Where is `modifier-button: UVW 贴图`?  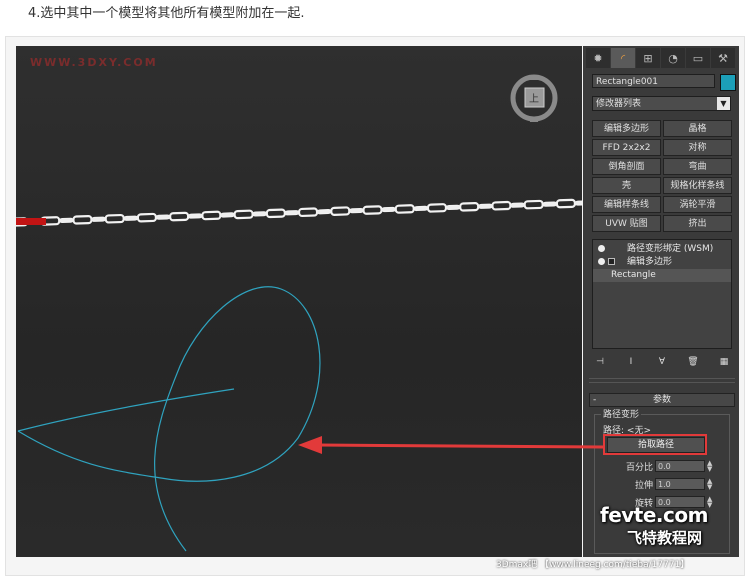
modifier-button: UVW 贴图 is located at coordinates (626, 223).